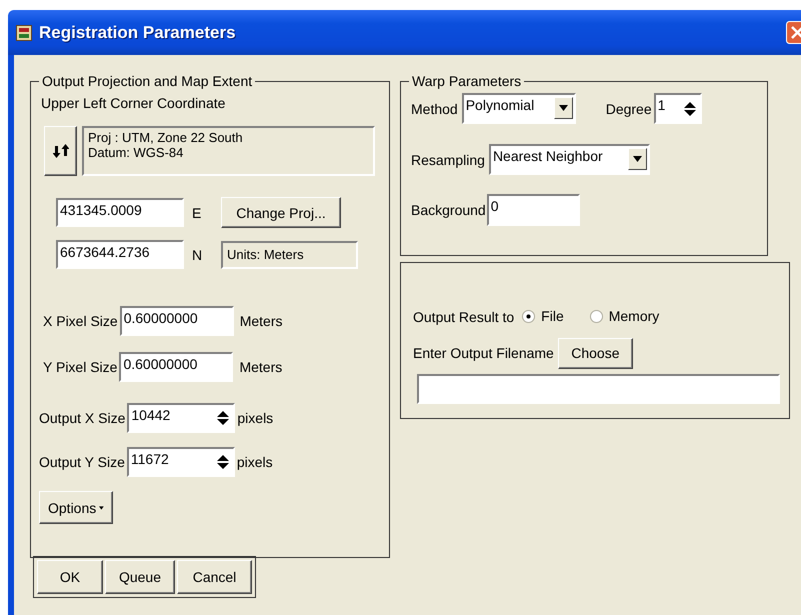 The image size is (801, 615). What do you see at coordinates (214, 577) in the screenshot?
I see `cancel-button: Cancel` at bounding box center [214, 577].